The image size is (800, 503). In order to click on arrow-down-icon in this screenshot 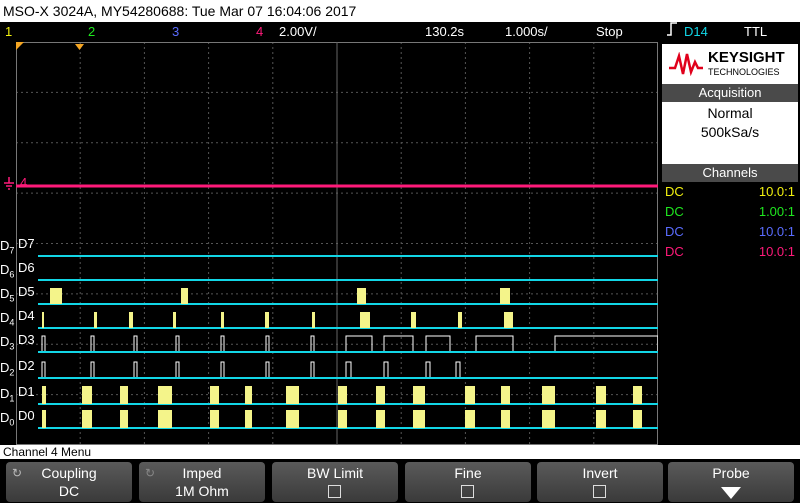, I will do `click(731, 494)`.